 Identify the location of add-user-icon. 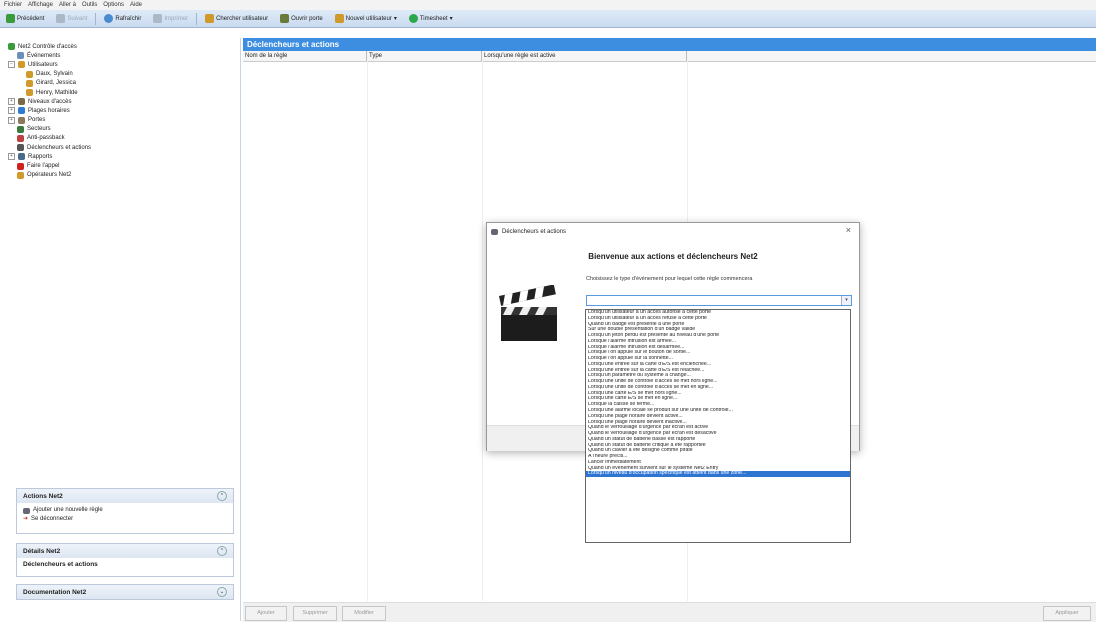
(339, 18).